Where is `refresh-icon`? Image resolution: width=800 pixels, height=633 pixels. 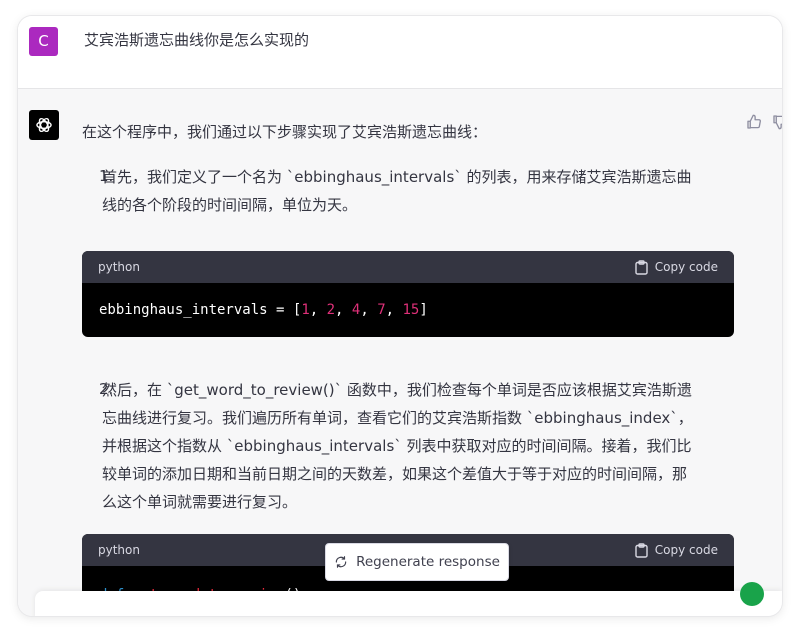
refresh-icon is located at coordinates (341, 562).